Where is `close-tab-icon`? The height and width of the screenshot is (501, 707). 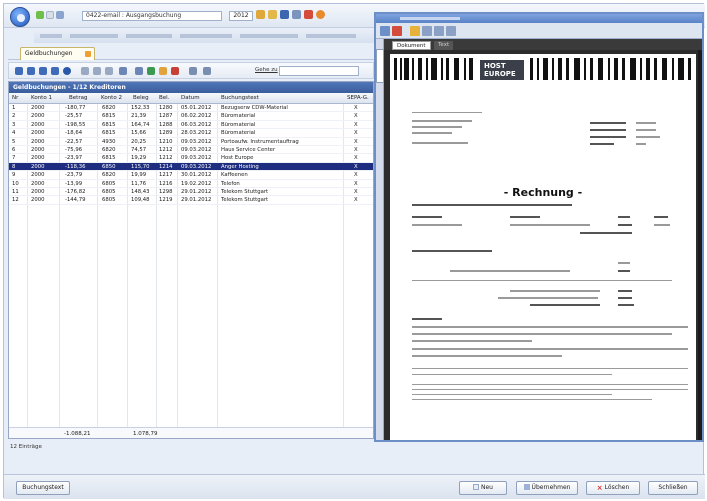
close-tab-icon is located at coordinates (88, 54).